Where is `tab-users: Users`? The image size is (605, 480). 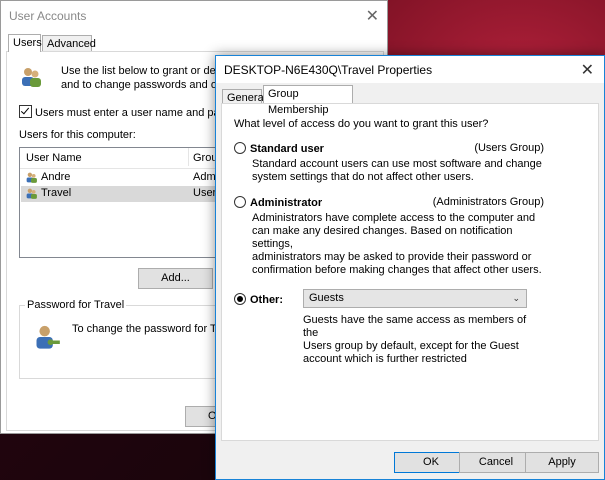
tab-users: Users is located at coordinates (25, 43).